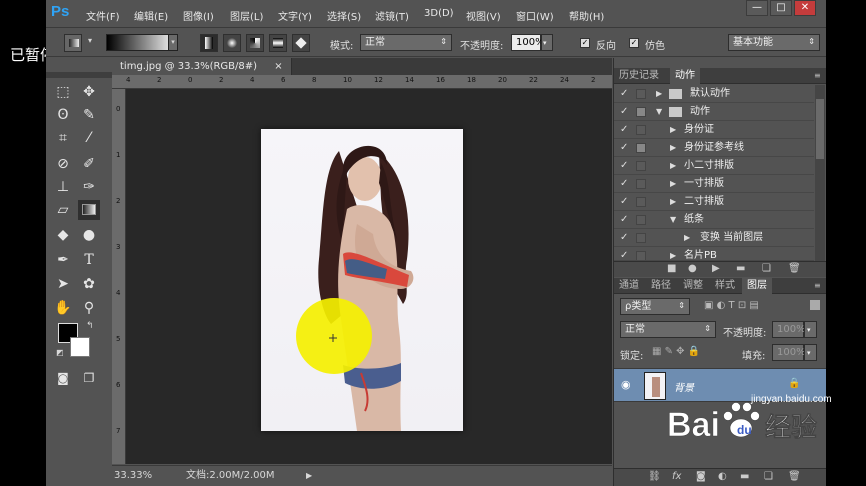 This screenshot has width=866, height=486. What do you see at coordinates (63, 260) in the screenshot?
I see `pen-tool-icon: ✒` at bounding box center [63, 260].